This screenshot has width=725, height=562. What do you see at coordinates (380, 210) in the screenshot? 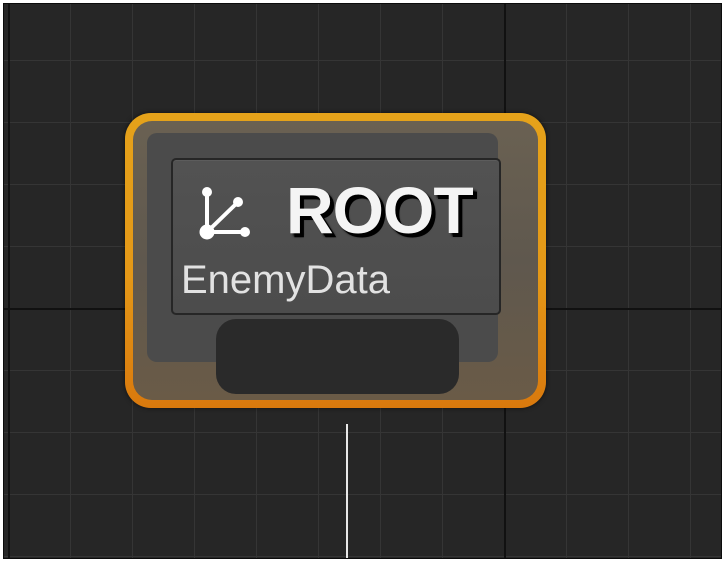
I see `node-title: ROOT` at bounding box center [380, 210].